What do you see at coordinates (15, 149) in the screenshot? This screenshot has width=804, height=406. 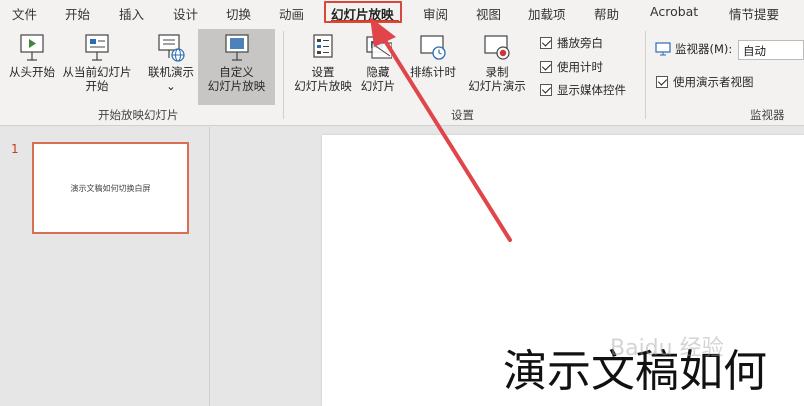 I see `slide-number: 1` at bounding box center [15, 149].